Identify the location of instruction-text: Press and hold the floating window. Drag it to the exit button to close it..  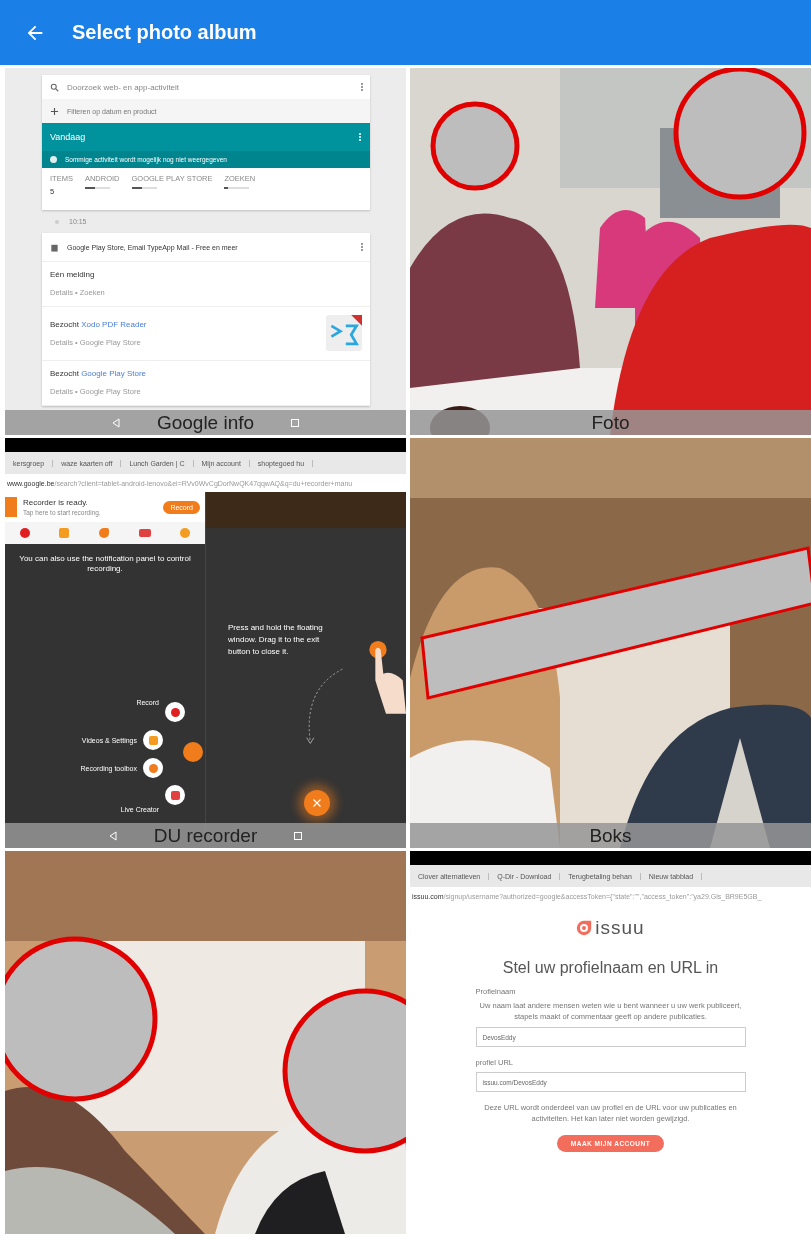
(276, 640).